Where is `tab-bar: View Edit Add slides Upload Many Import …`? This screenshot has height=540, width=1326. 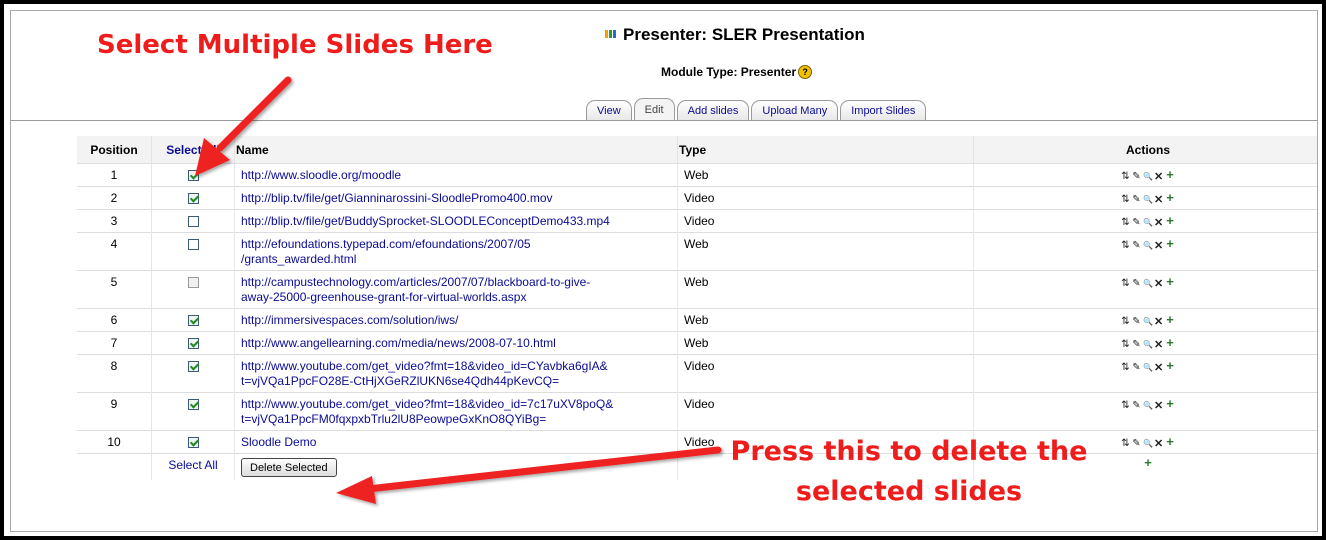 tab-bar: View Edit Add slides Upload Many Import … is located at coordinates (757, 108).